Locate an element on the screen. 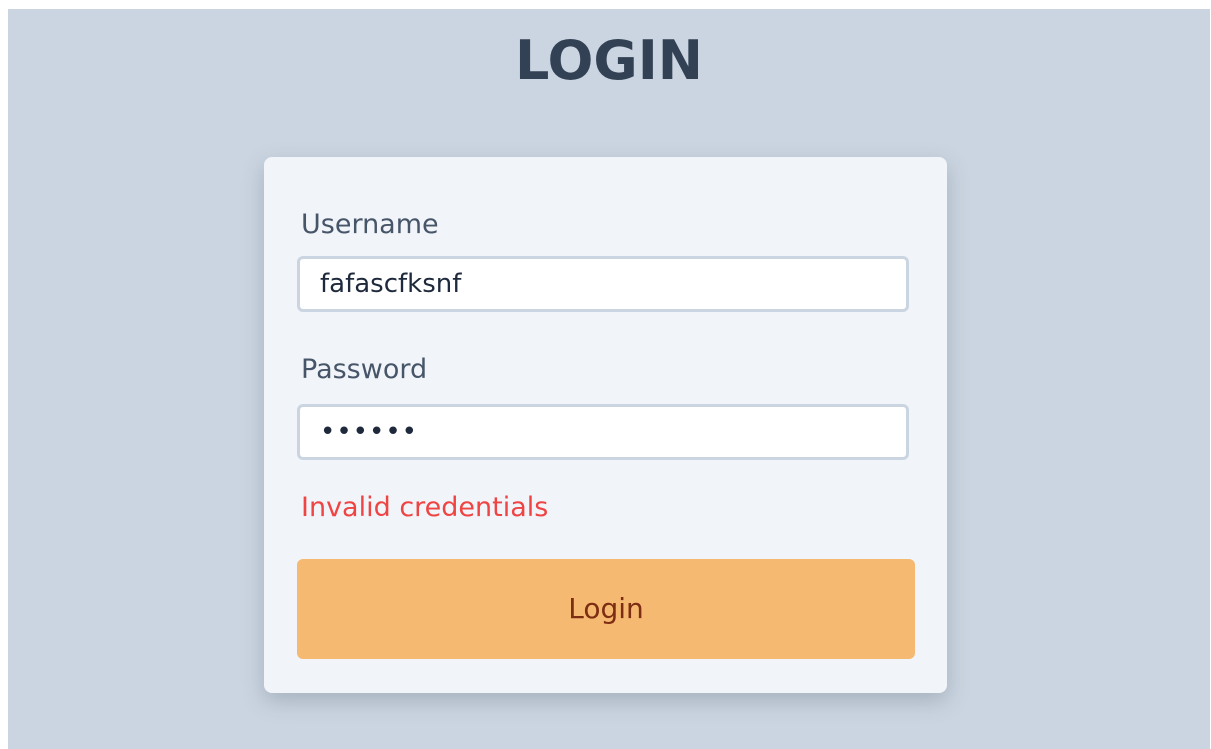  login-button: Login is located at coordinates (606, 609).